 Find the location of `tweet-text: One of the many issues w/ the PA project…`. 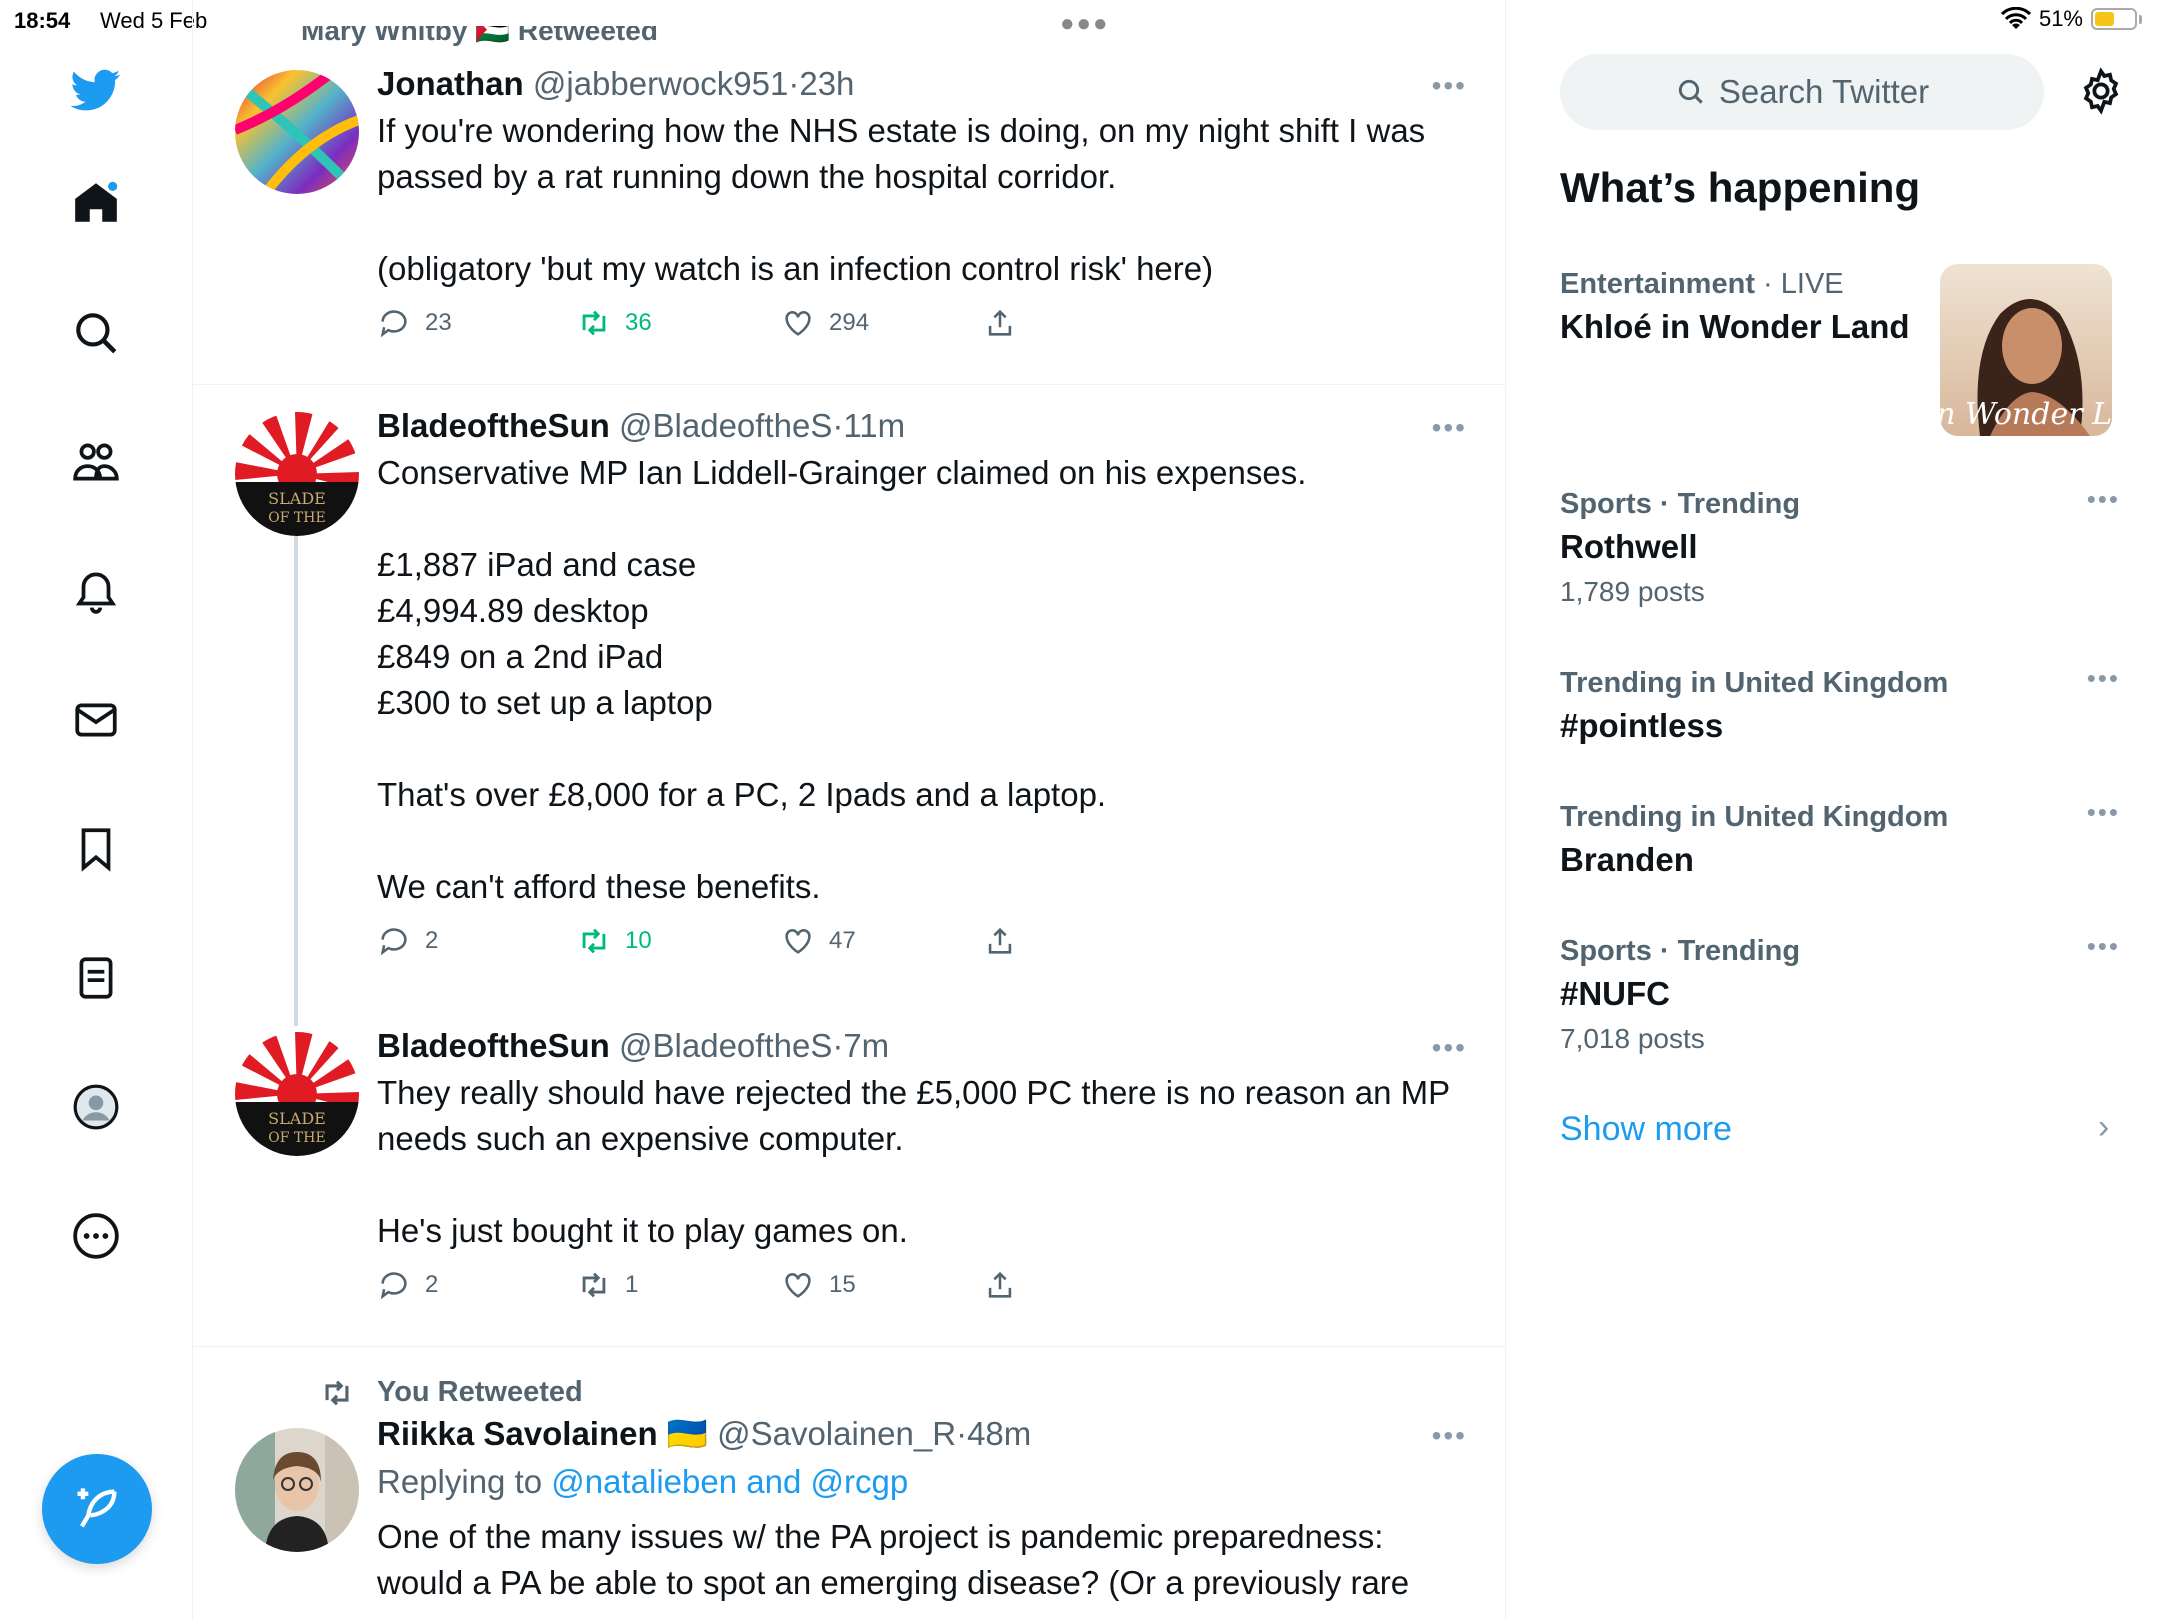

tweet-text: One of the many issues w/ the PA project… is located at coordinates (893, 1559).